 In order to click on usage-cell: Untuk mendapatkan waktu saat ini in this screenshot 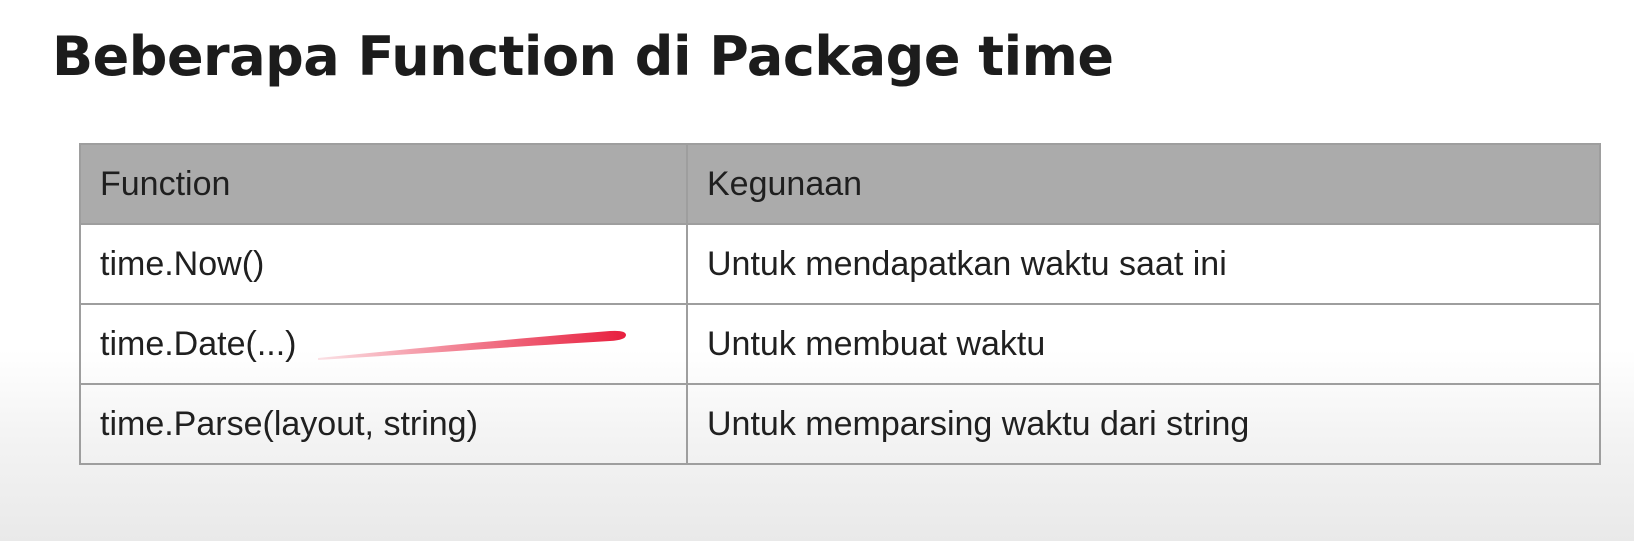, I will do `click(1143, 264)`.